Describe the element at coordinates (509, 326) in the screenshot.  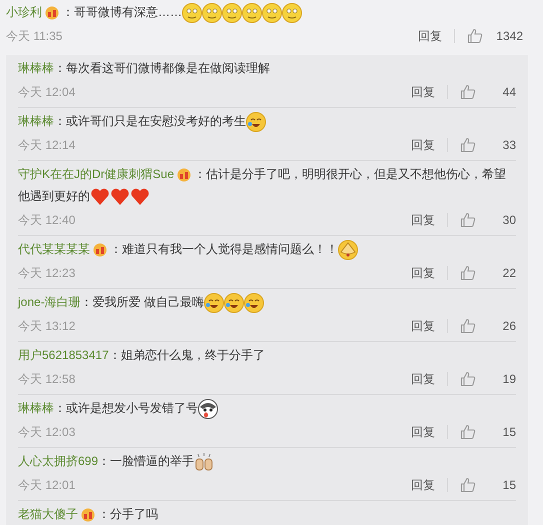
I see `like-count: 26` at that location.